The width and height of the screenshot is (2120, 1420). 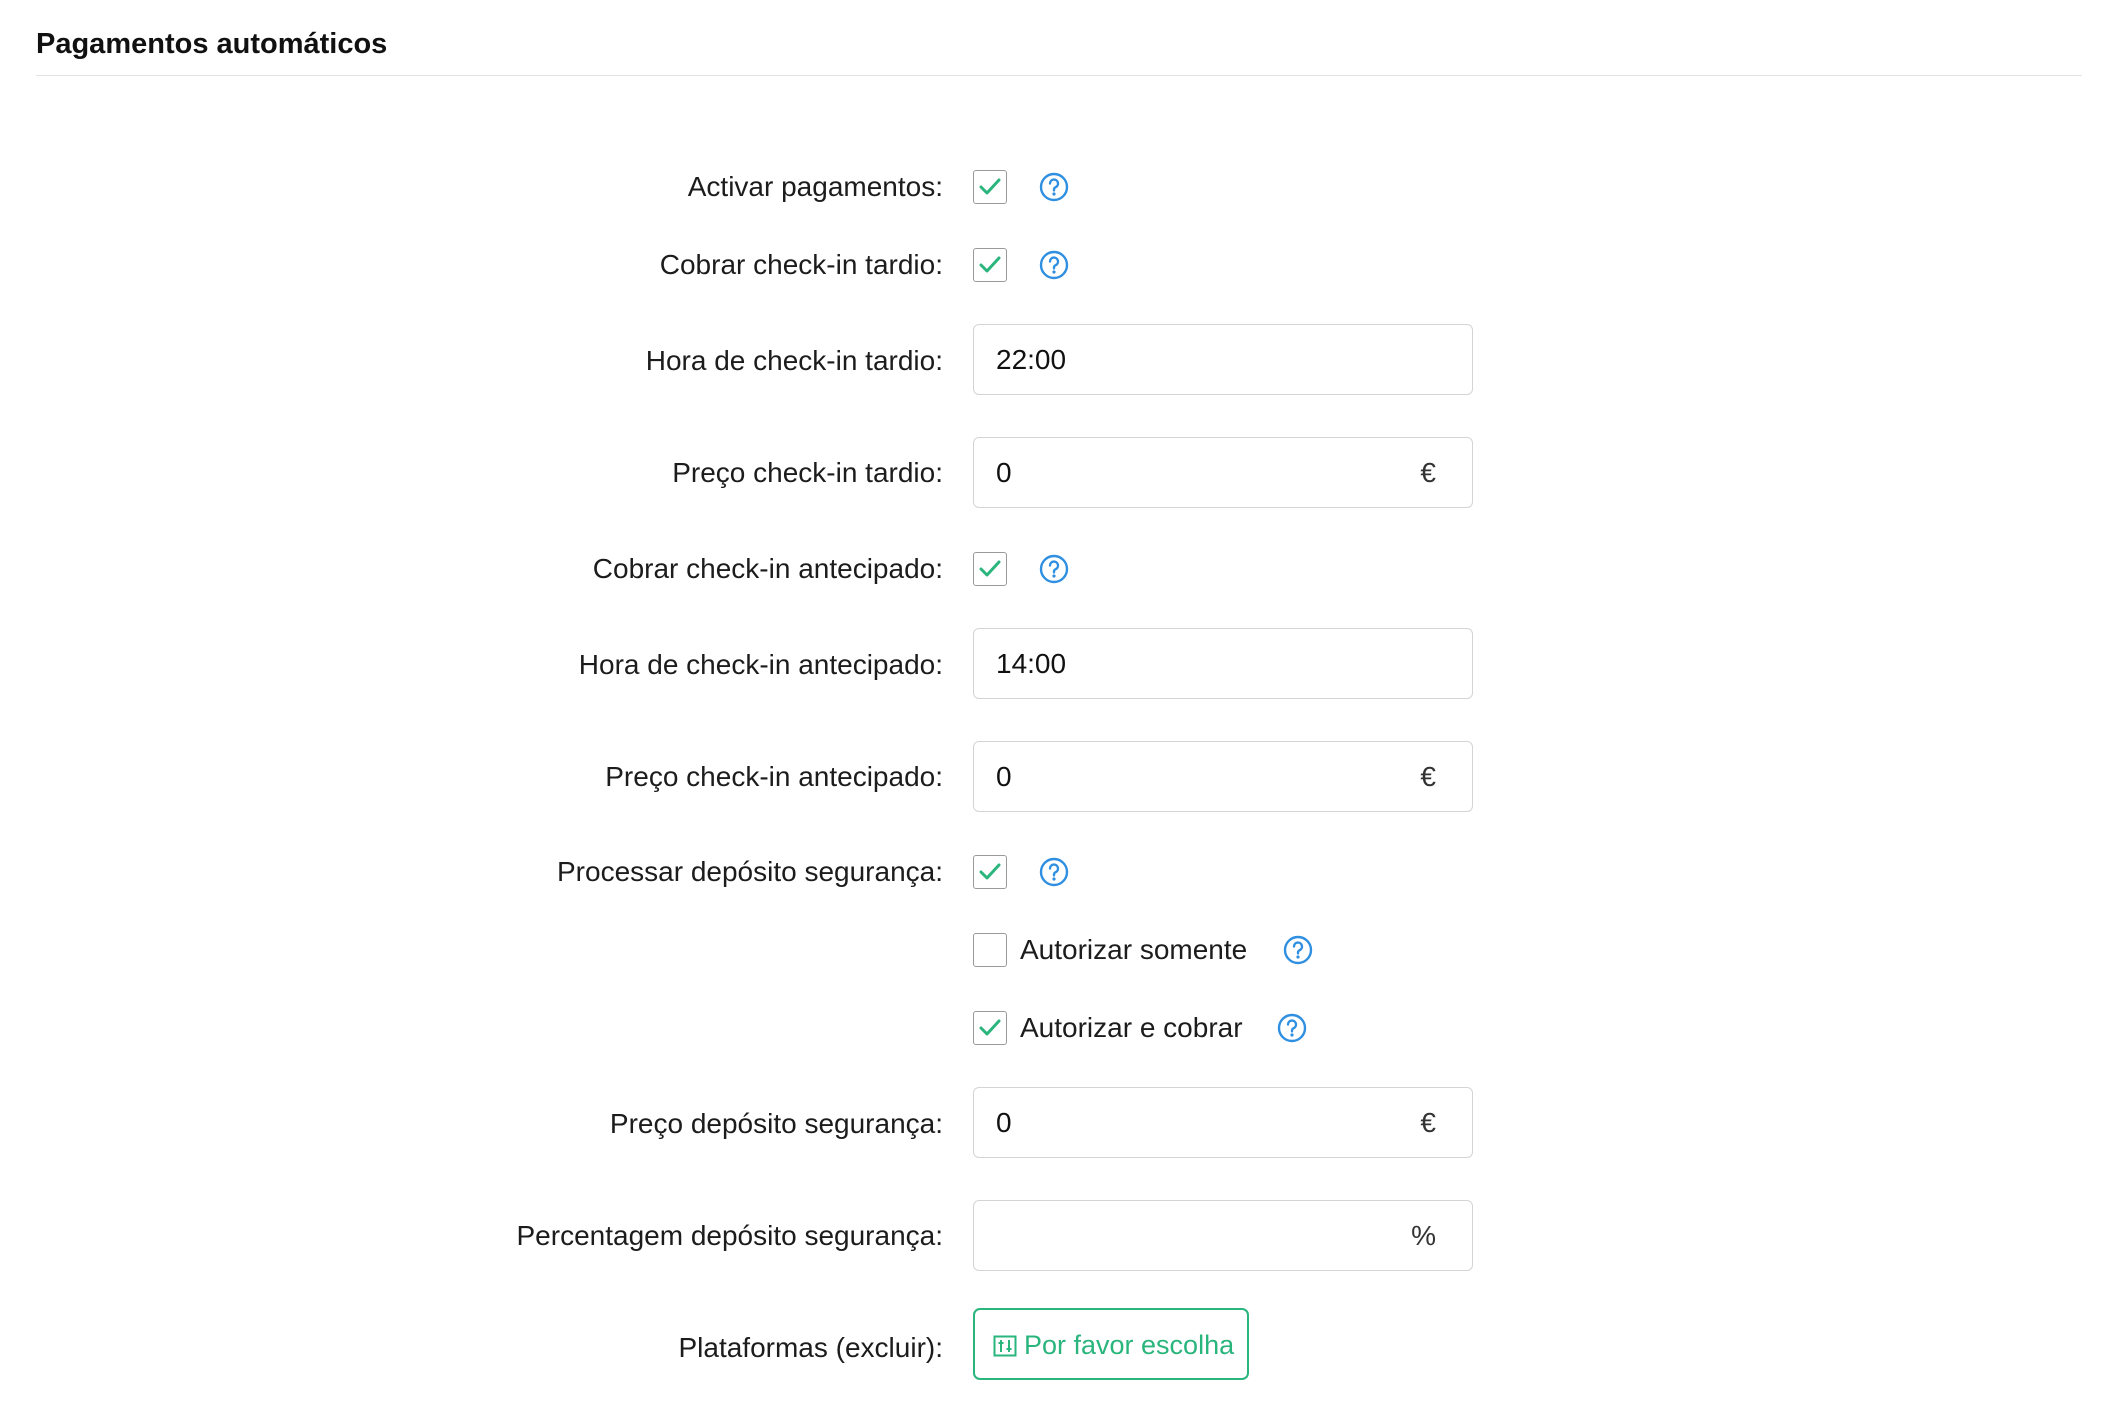 I want to click on early-checkin-price-value: 0, so click(x=1004, y=776).